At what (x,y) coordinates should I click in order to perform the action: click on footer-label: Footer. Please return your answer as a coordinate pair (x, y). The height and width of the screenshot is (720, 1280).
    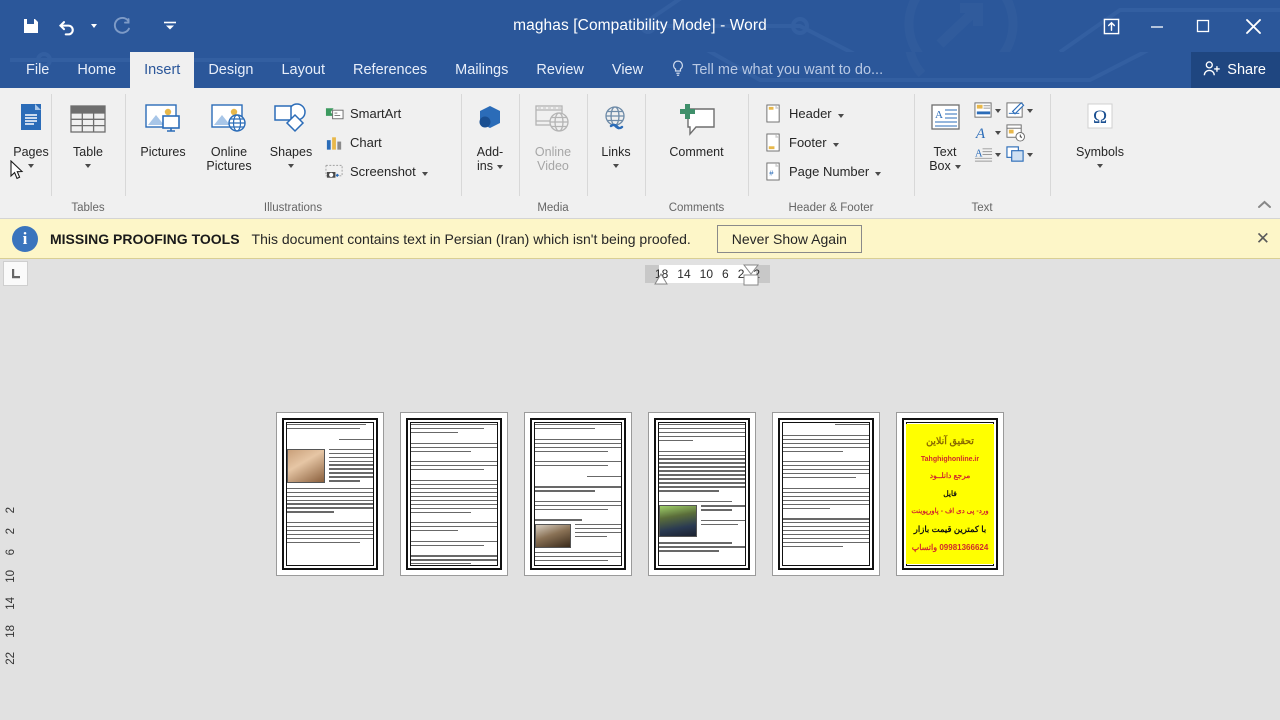
    Looking at the image, I should click on (808, 142).